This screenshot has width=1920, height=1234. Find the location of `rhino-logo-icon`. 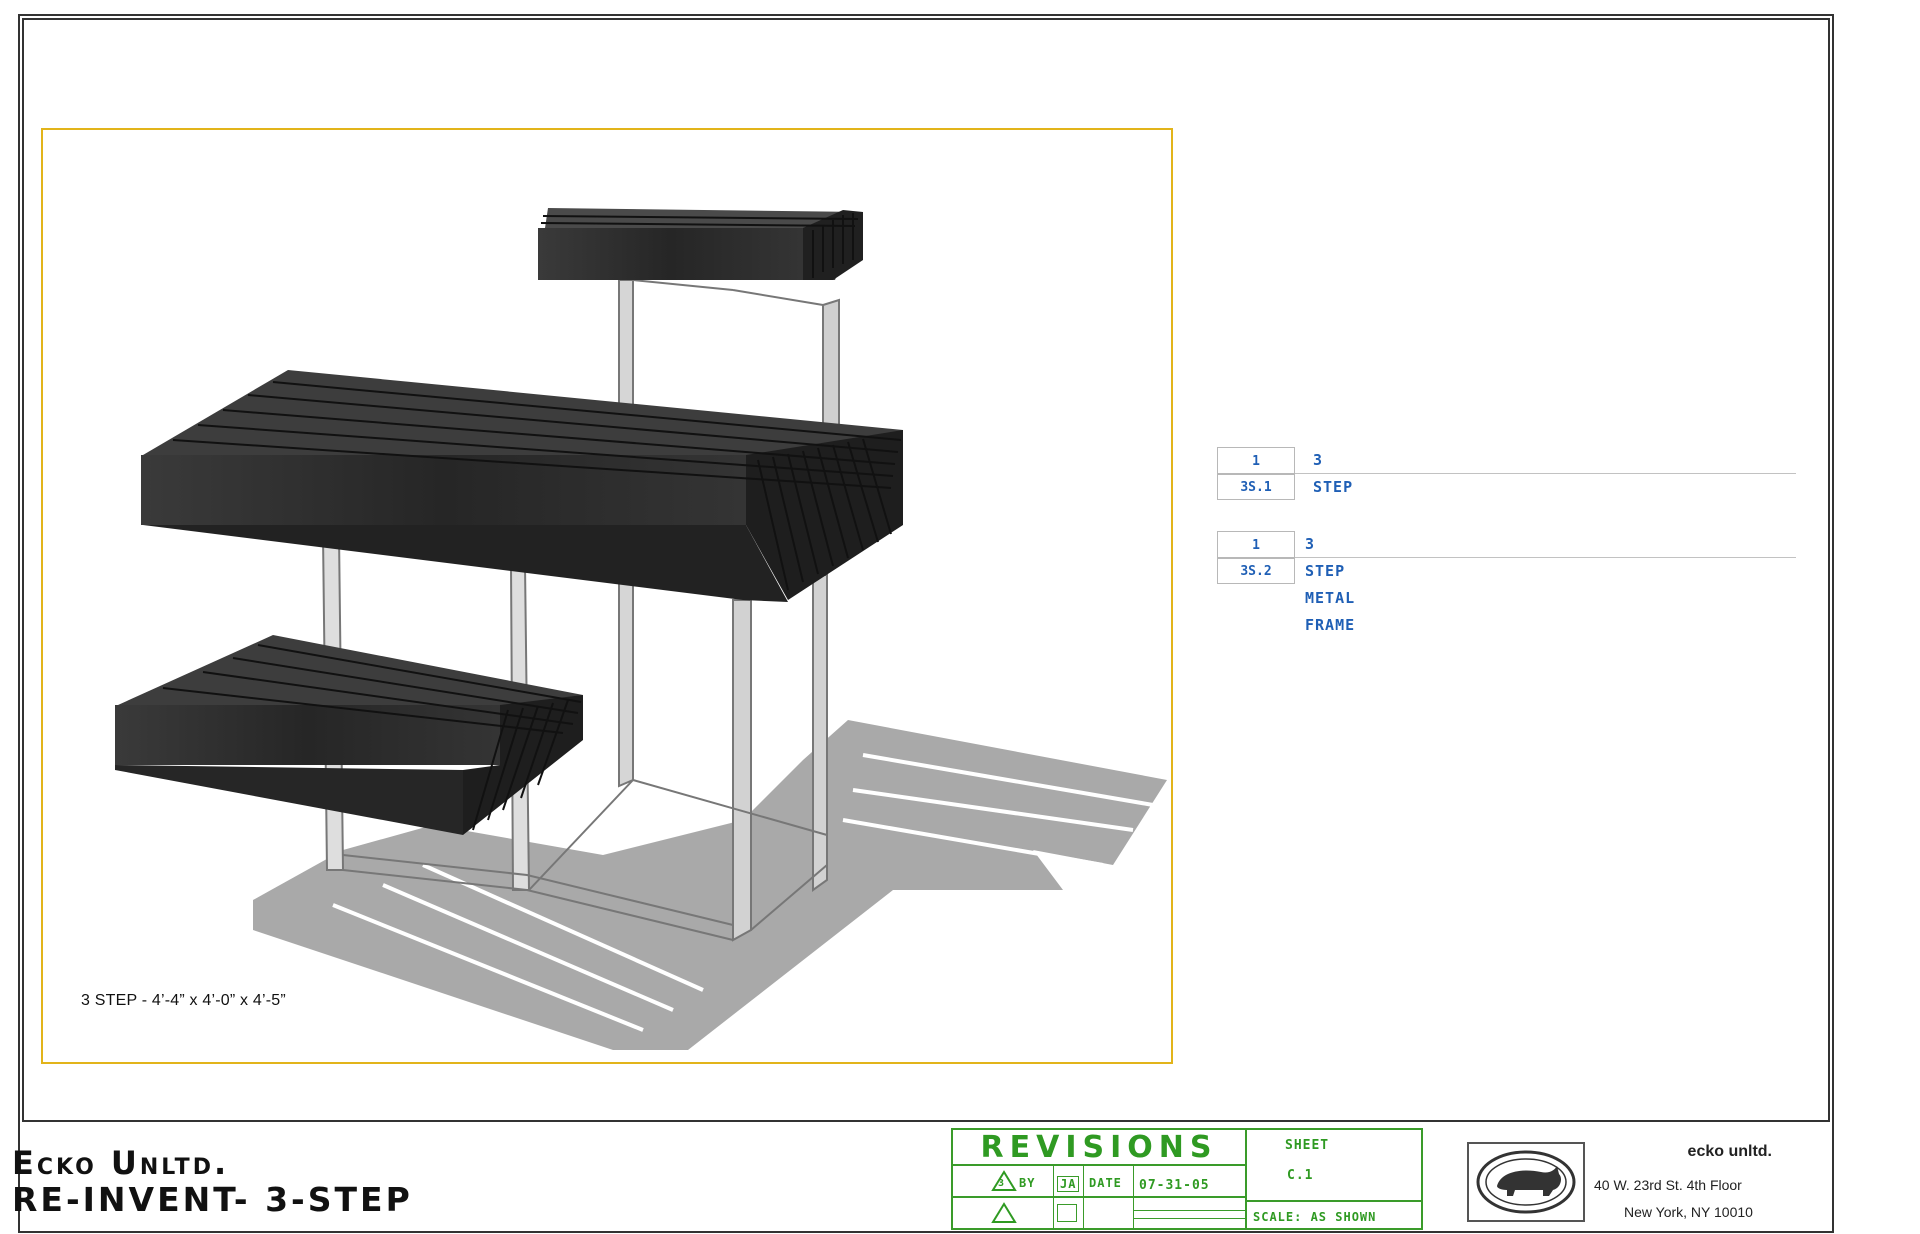

rhino-logo-icon is located at coordinates (1526, 1182).